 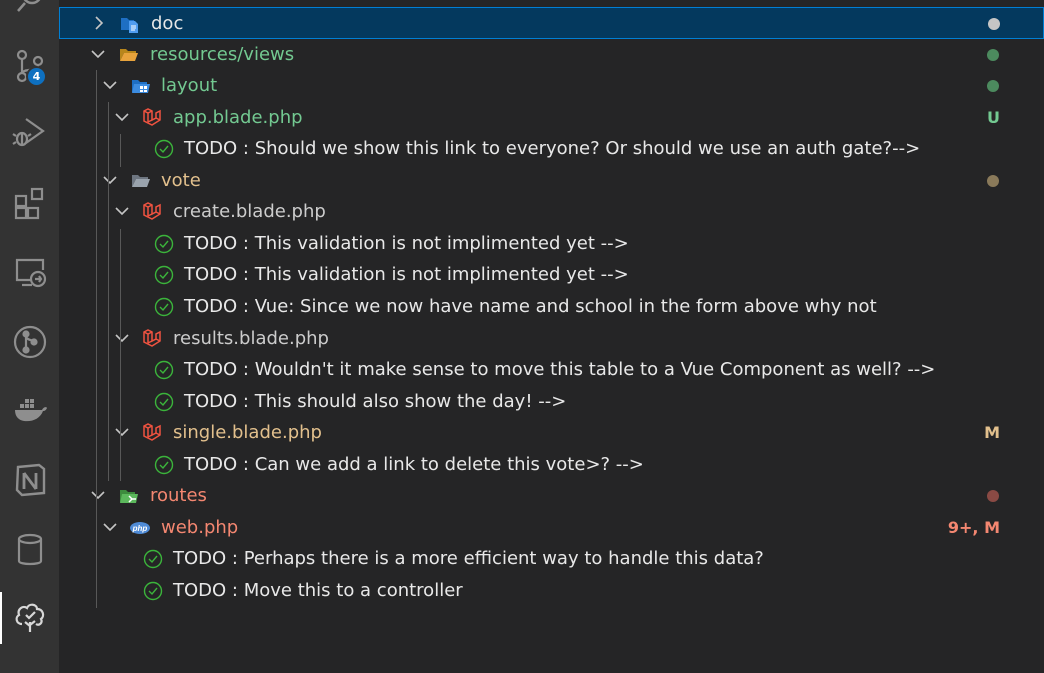 What do you see at coordinates (247, 433) in the screenshot?
I see `tree-item-label: single.blade.php` at bounding box center [247, 433].